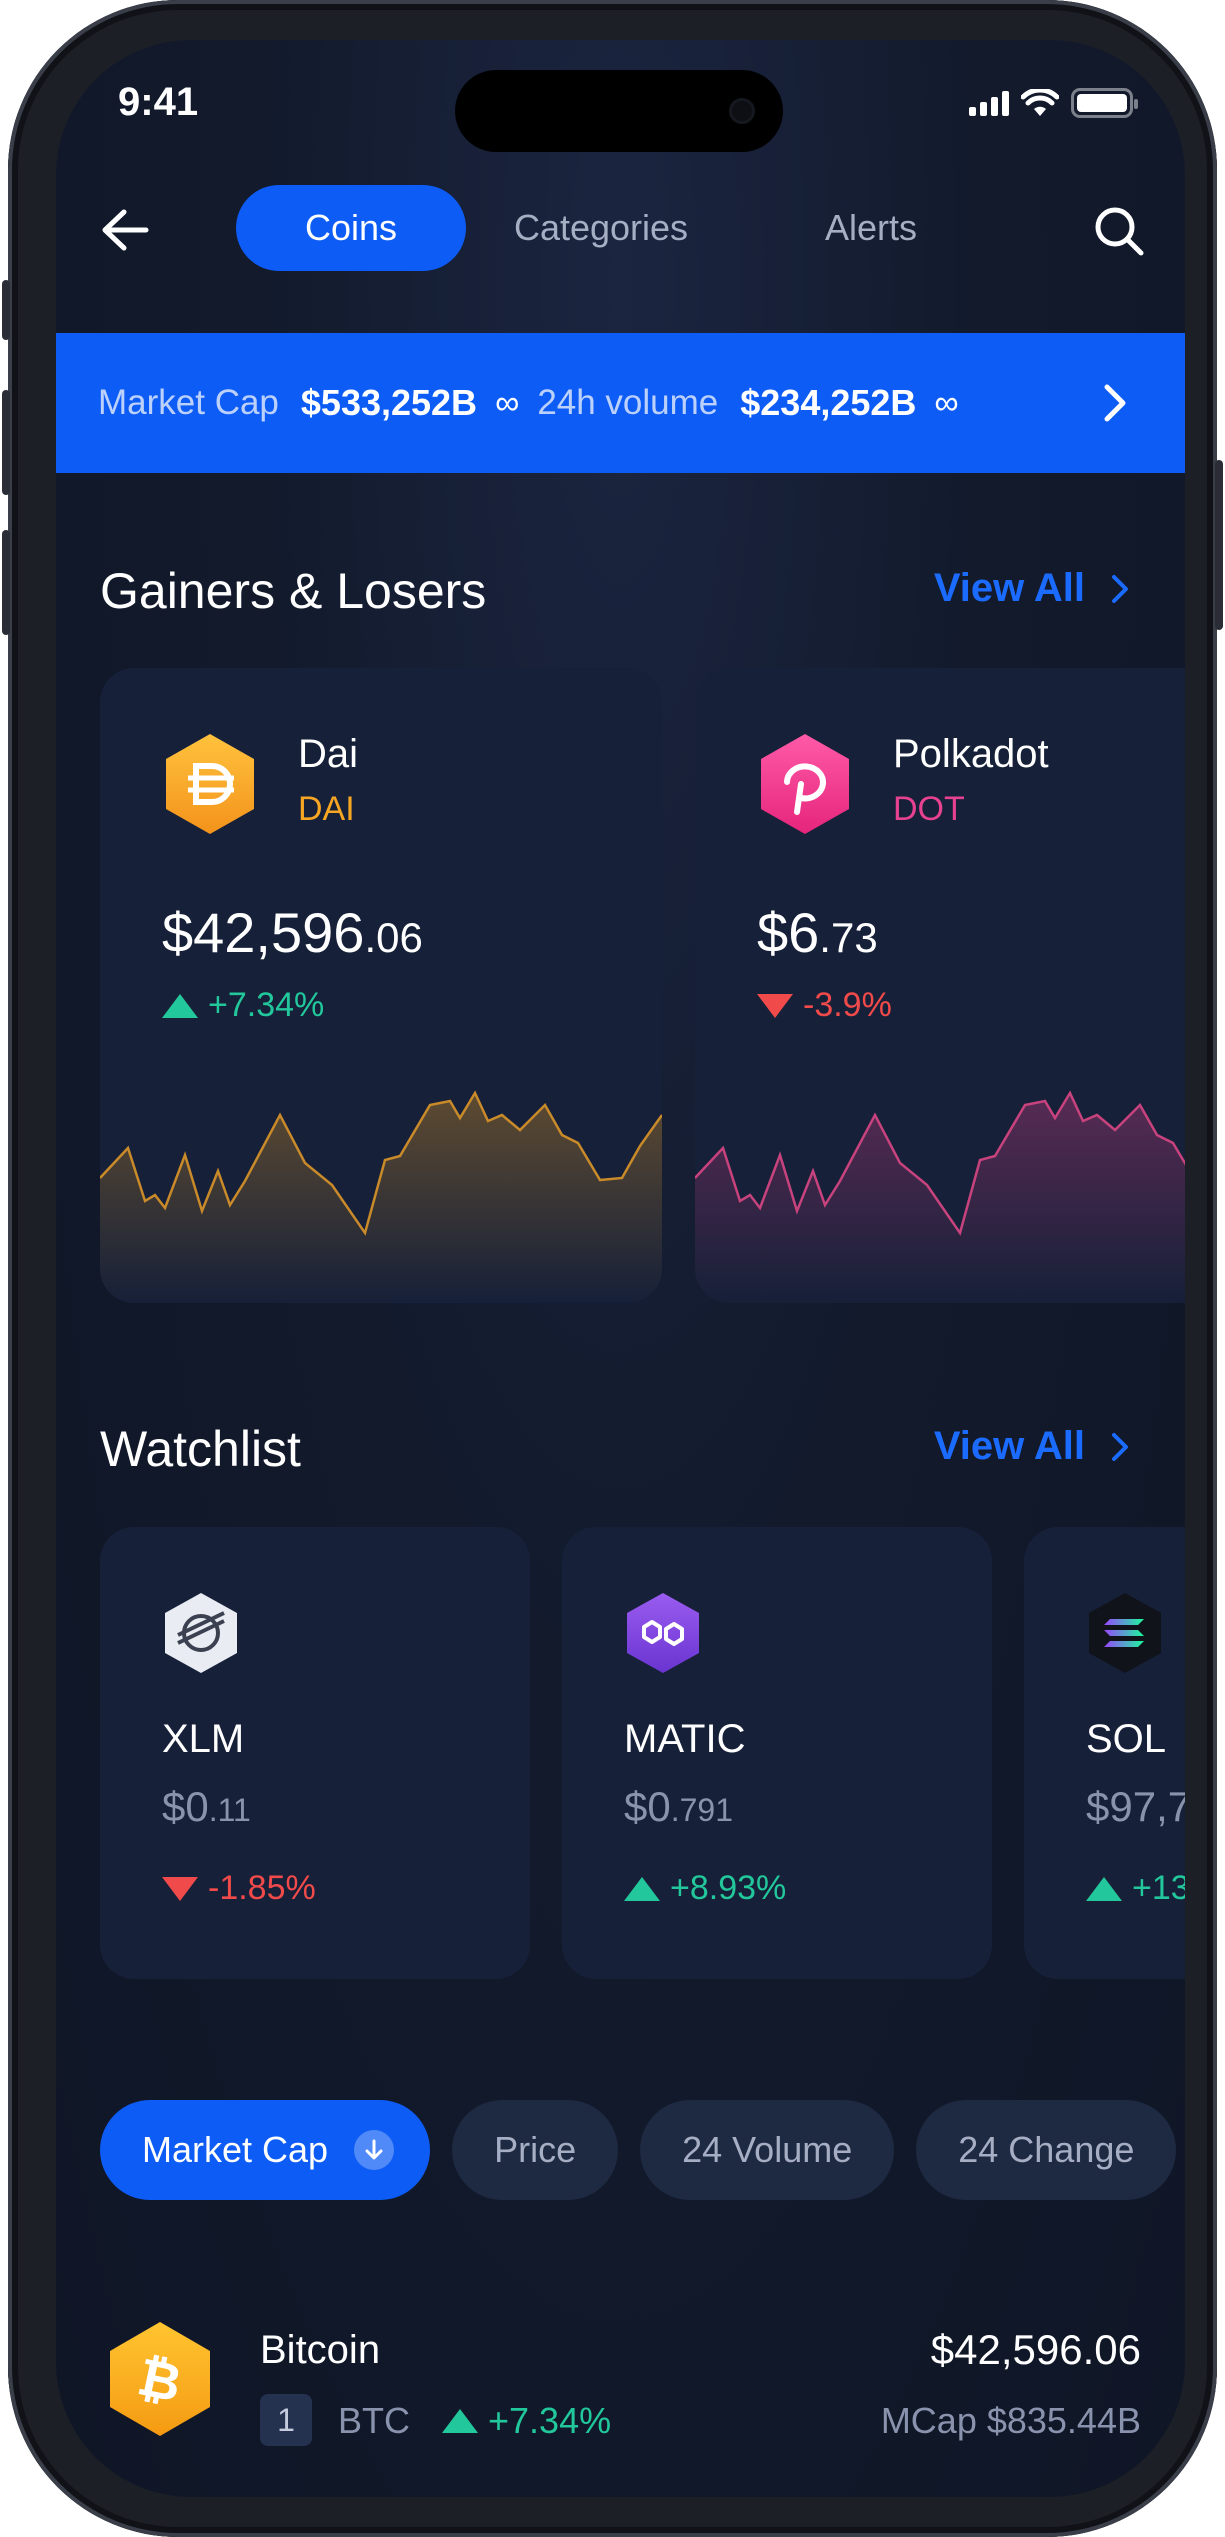  I want to click on watchlist-view-all-link: View All, so click(1031, 1446).